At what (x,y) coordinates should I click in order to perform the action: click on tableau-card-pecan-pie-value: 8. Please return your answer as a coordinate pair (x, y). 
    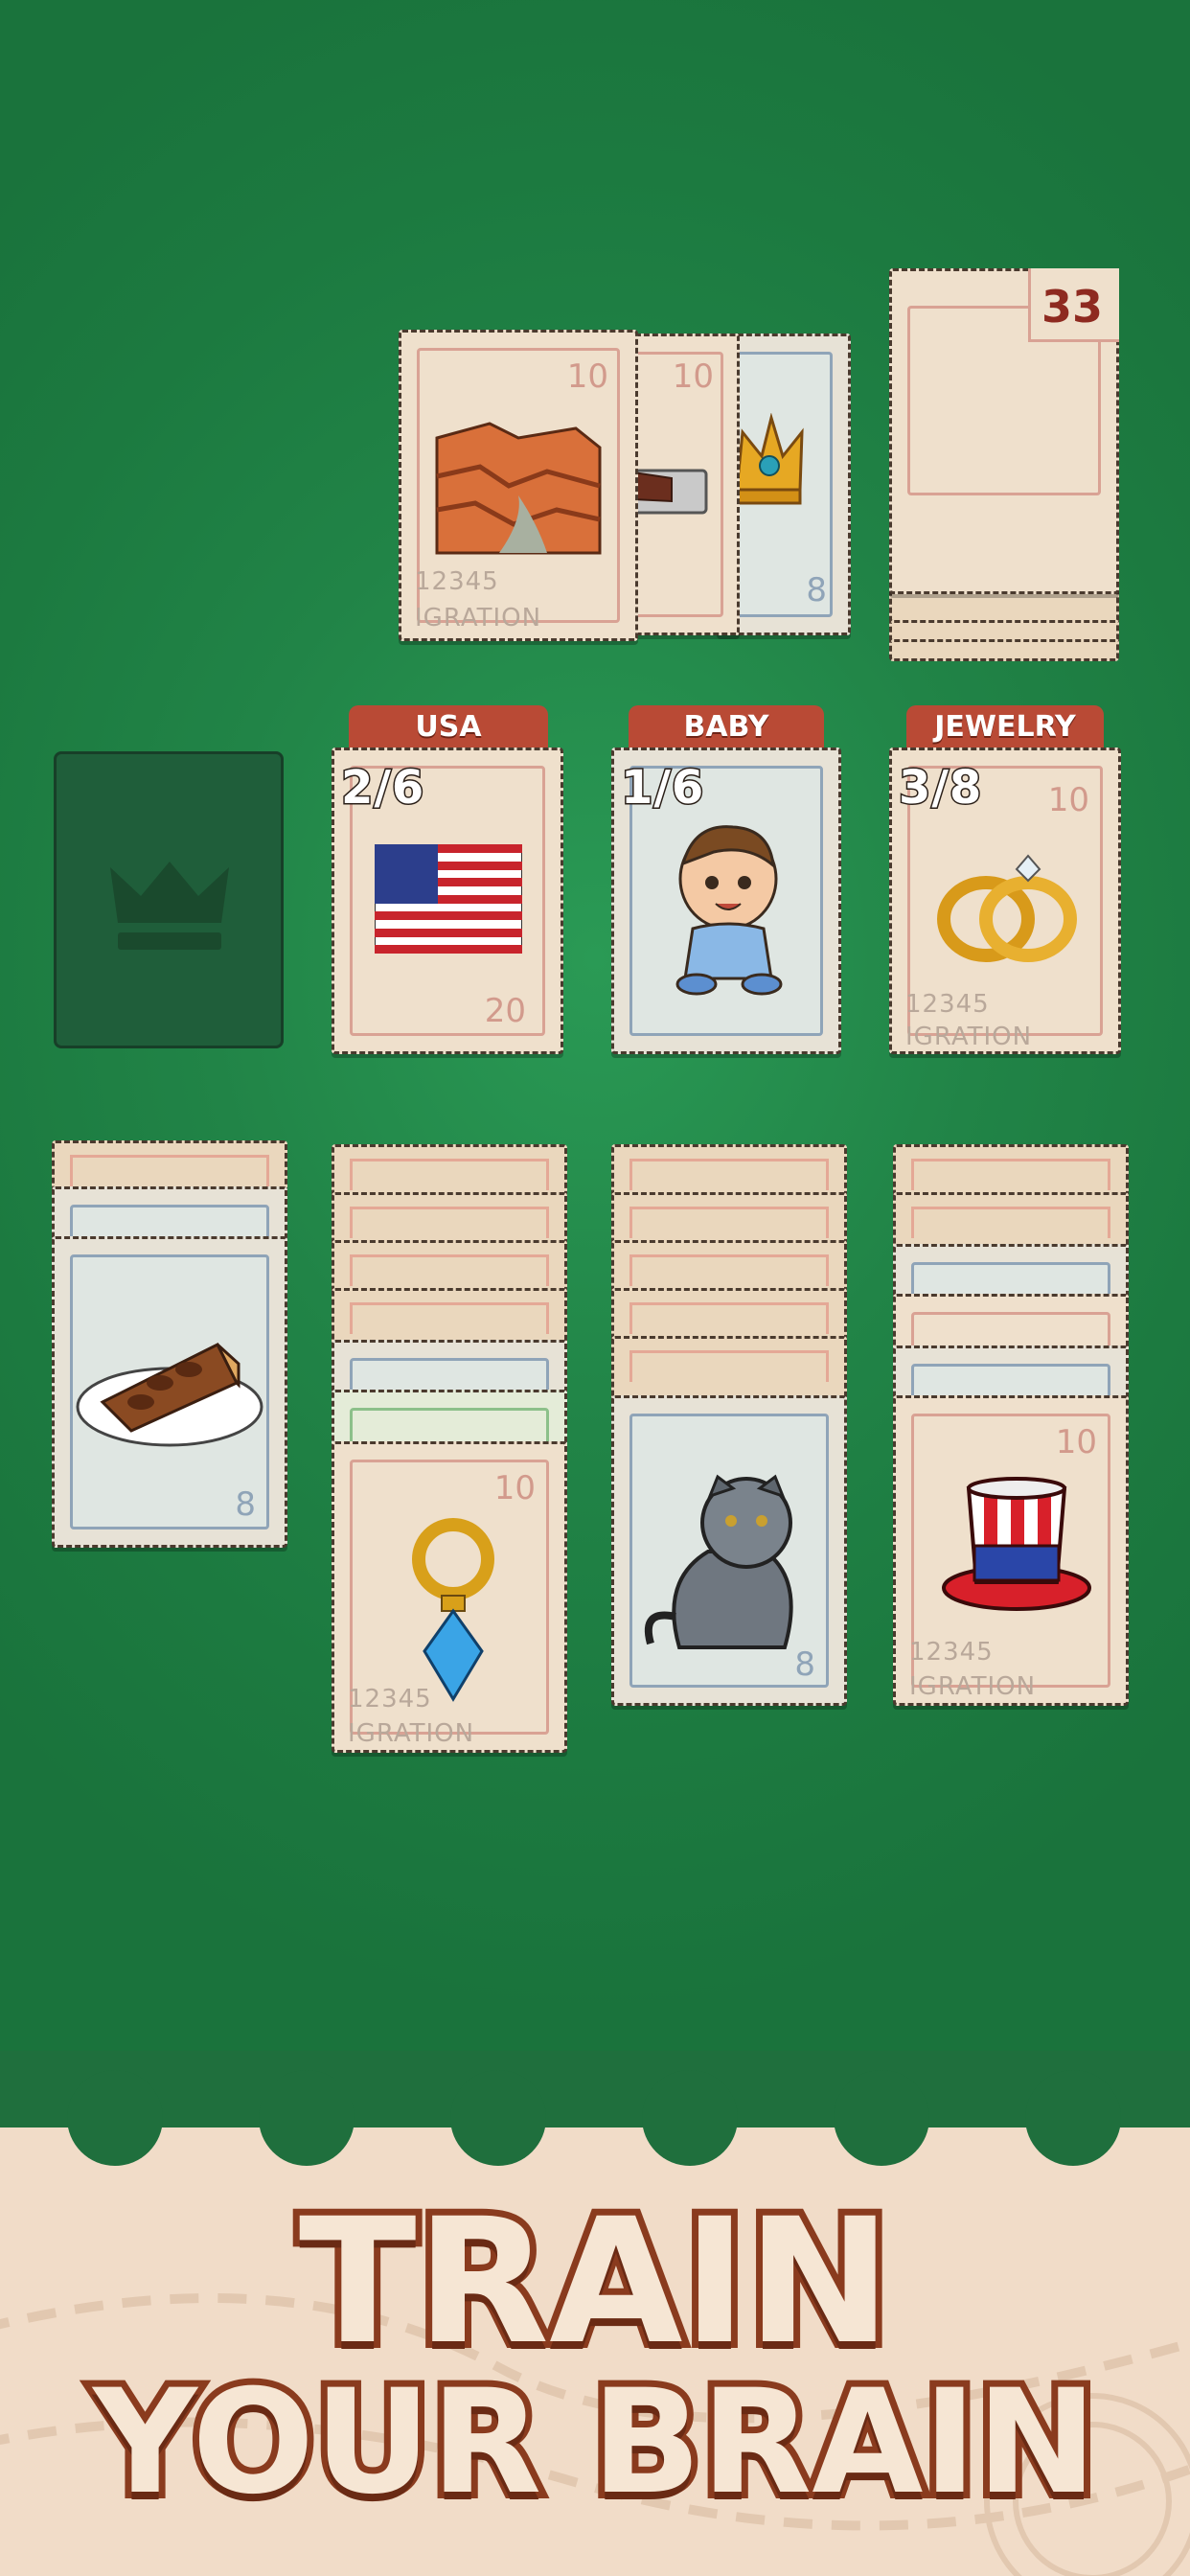
    Looking at the image, I should click on (246, 1504).